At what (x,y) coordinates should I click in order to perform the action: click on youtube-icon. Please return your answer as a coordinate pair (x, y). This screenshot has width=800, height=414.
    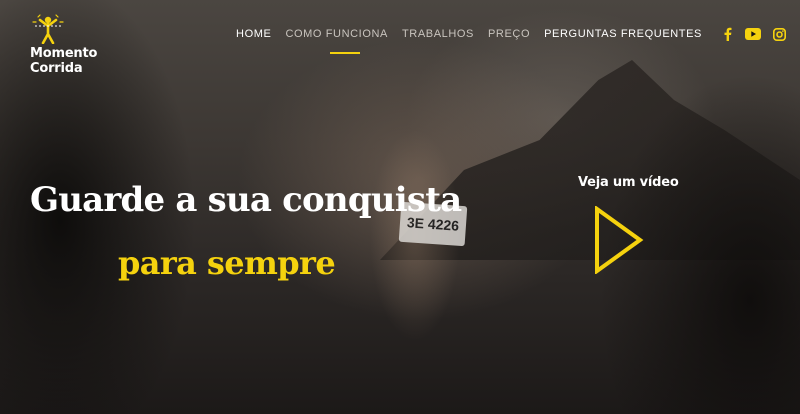
    Looking at the image, I should click on (753, 34).